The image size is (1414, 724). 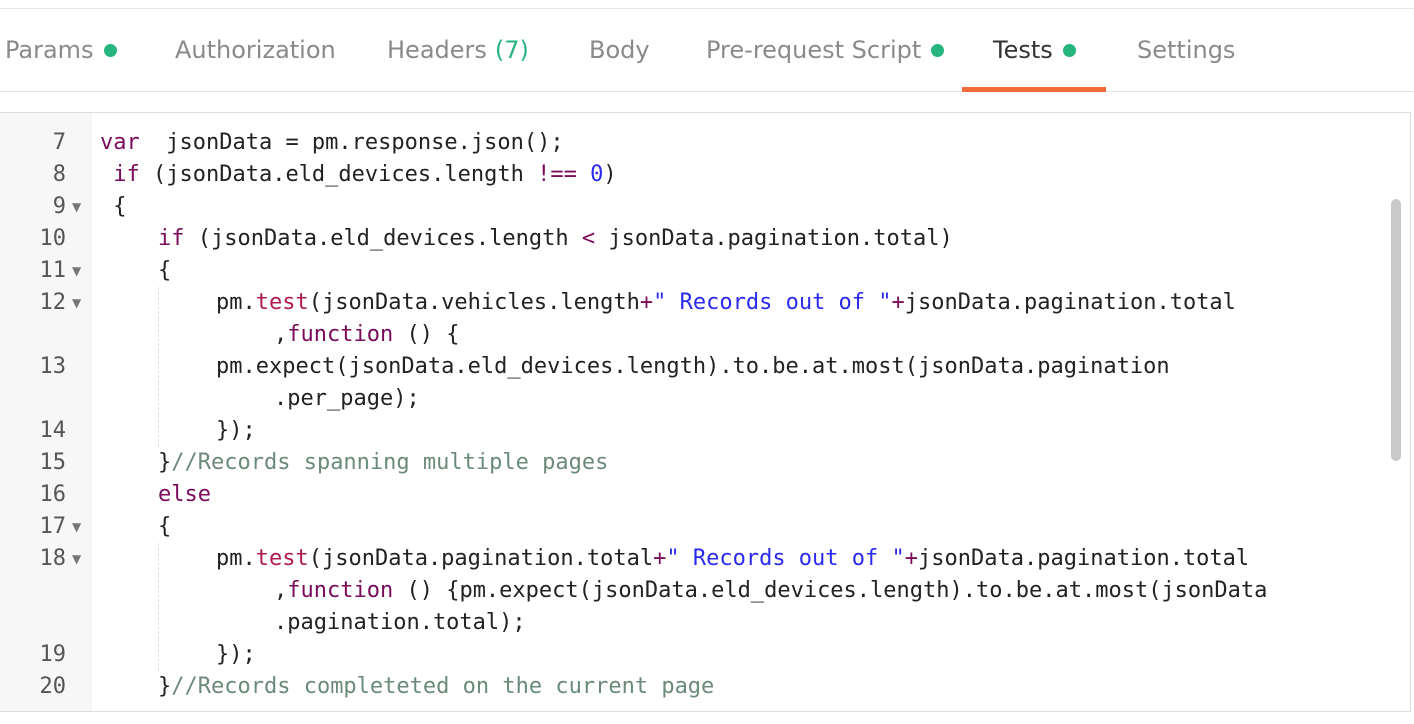 I want to click on code-token: jsonData = pm.response.json();, so click(x=351, y=142).